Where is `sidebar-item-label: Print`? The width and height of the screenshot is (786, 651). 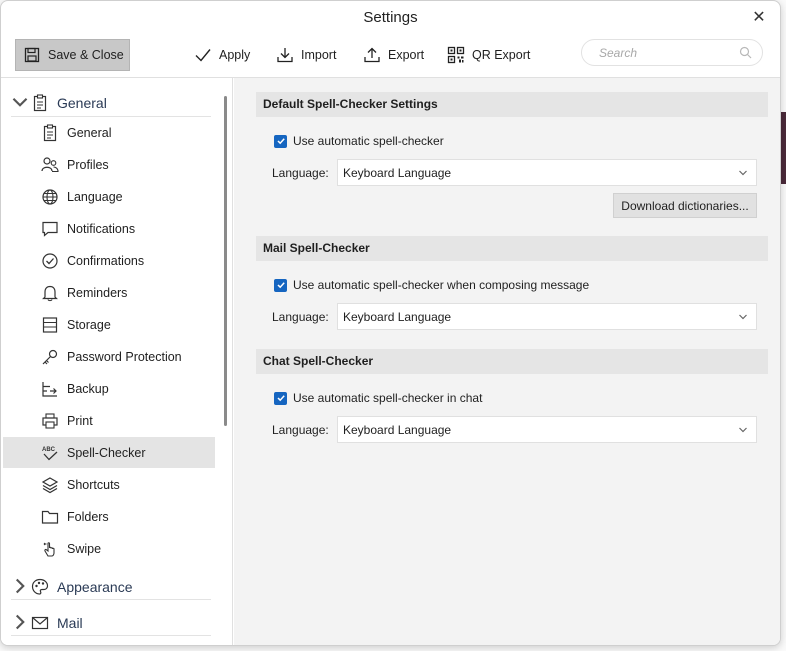 sidebar-item-label: Print is located at coordinates (80, 420).